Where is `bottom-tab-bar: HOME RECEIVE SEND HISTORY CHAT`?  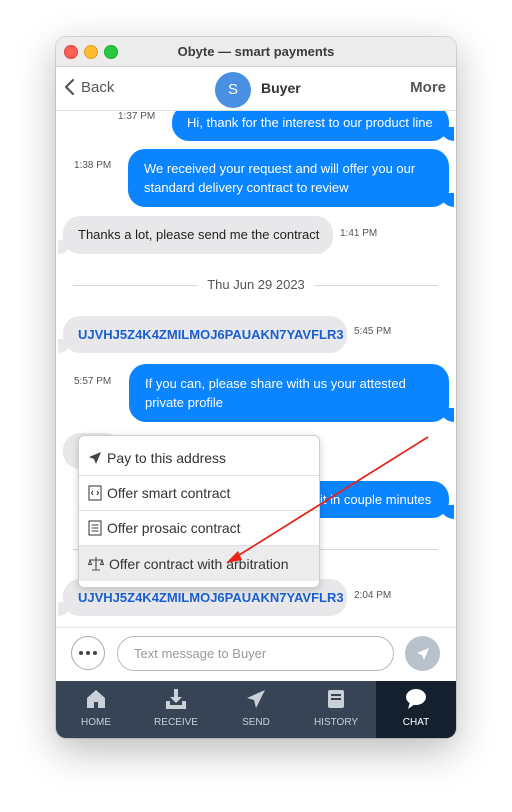
bottom-tab-bar: HOME RECEIVE SEND HISTORY CHAT is located at coordinates (256, 709).